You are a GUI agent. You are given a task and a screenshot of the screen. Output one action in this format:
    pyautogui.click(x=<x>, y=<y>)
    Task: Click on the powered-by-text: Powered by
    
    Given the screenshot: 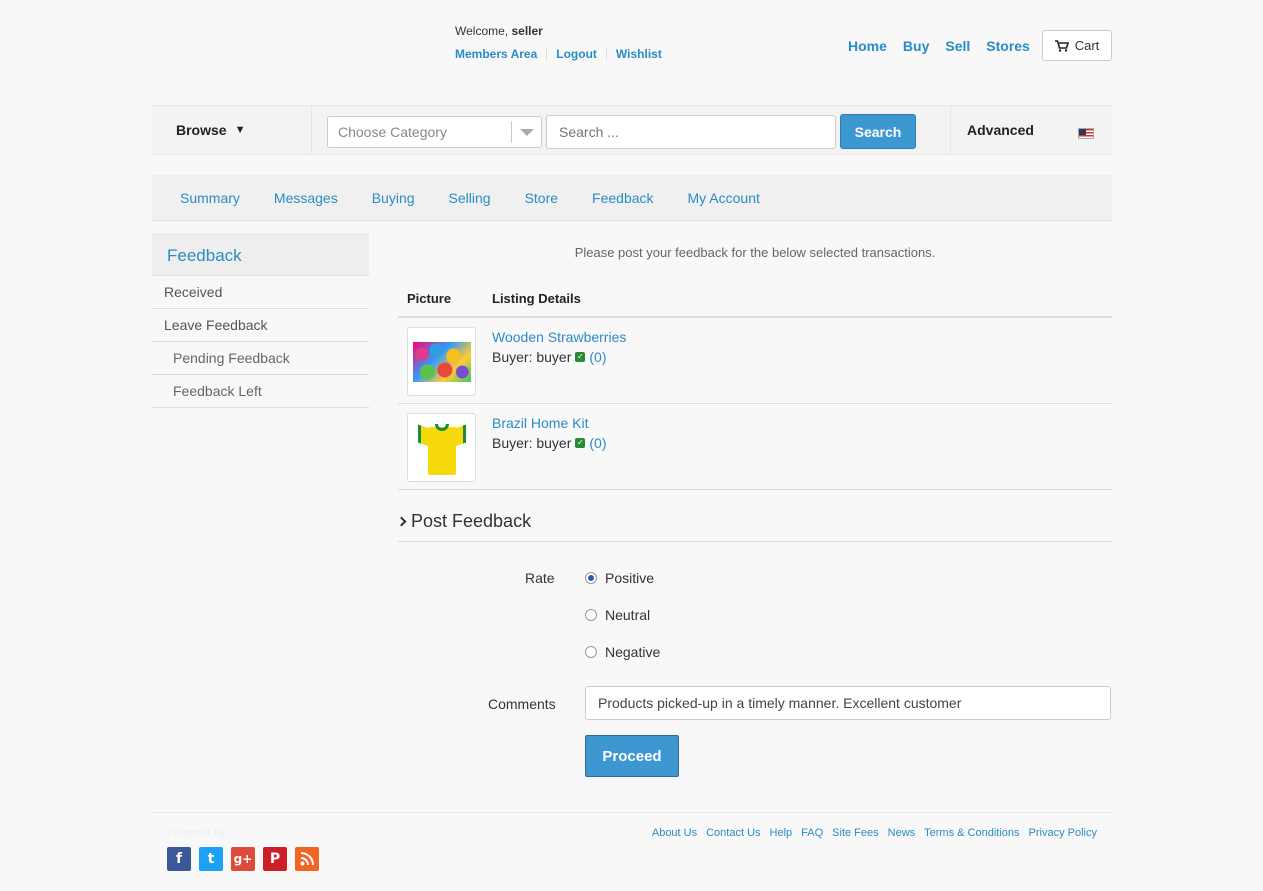 What is the action you would take?
    pyautogui.click(x=196, y=833)
    